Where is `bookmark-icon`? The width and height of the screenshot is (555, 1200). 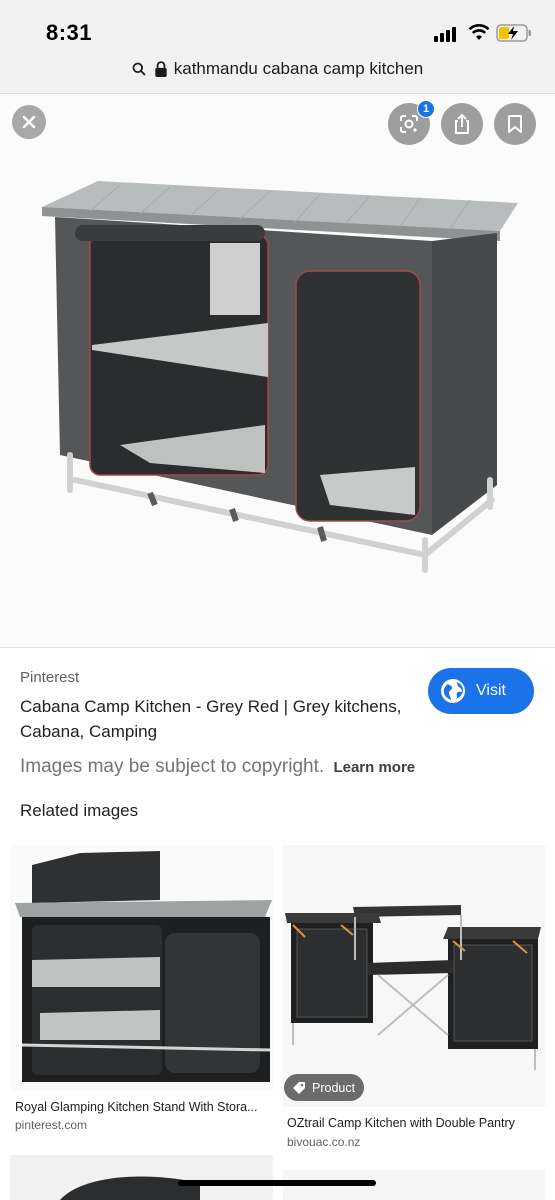
bookmark-icon is located at coordinates (515, 124).